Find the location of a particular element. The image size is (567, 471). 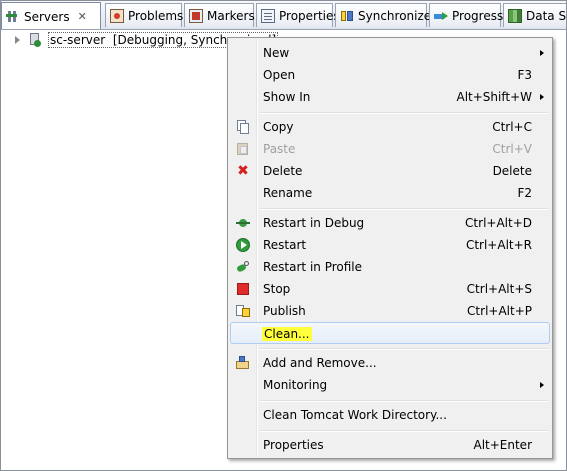

menu-item-properties: Properties Alt+Enter is located at coordinates (390, 445).